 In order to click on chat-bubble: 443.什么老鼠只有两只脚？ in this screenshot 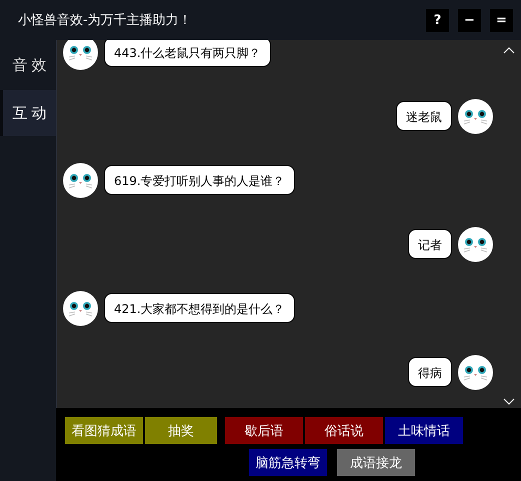, I will do `click(187, 53)`.